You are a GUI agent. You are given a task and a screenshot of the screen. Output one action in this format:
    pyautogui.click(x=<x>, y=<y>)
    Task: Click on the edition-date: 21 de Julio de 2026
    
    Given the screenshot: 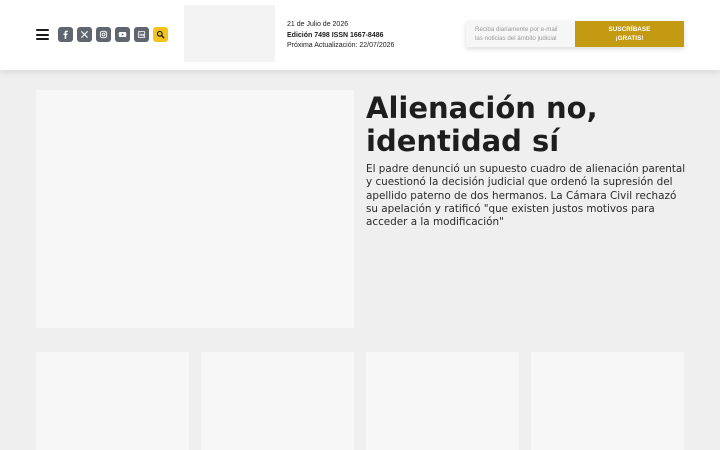 What is the action you would take?
    pyautogui.click(x=318, y=24)
    